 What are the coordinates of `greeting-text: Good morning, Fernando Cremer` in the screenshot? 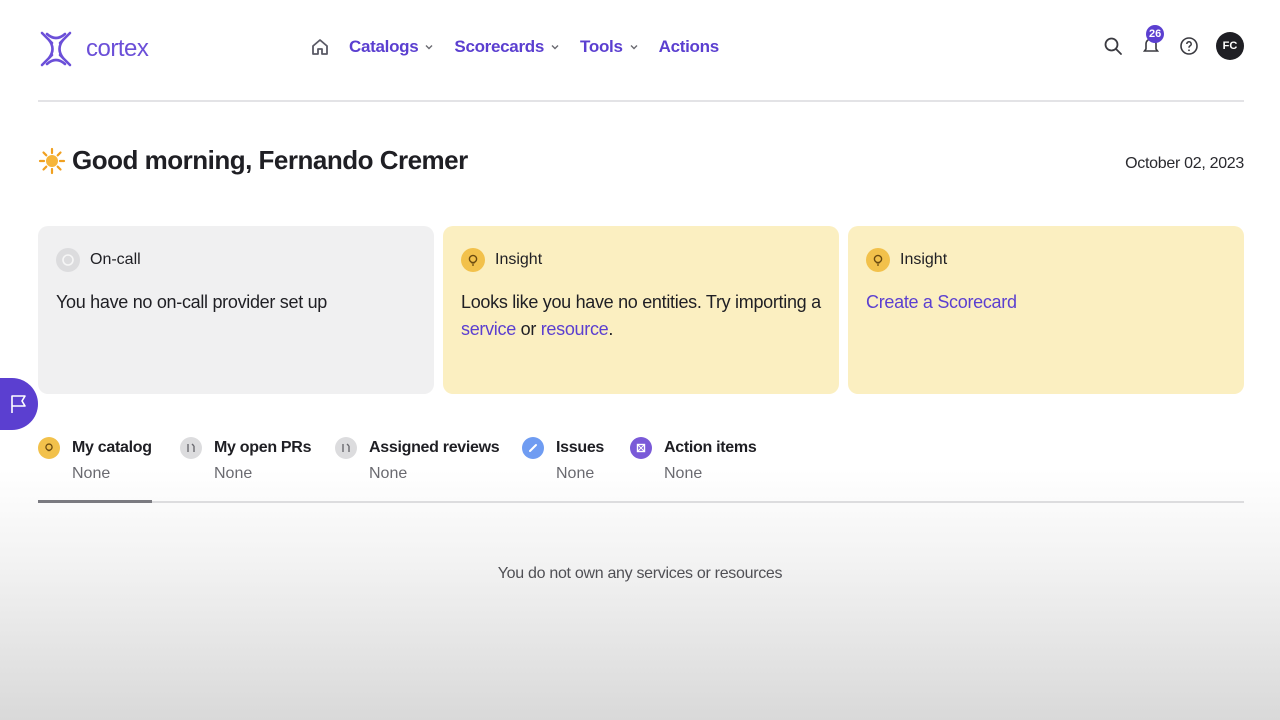 It's located at (270, 160).